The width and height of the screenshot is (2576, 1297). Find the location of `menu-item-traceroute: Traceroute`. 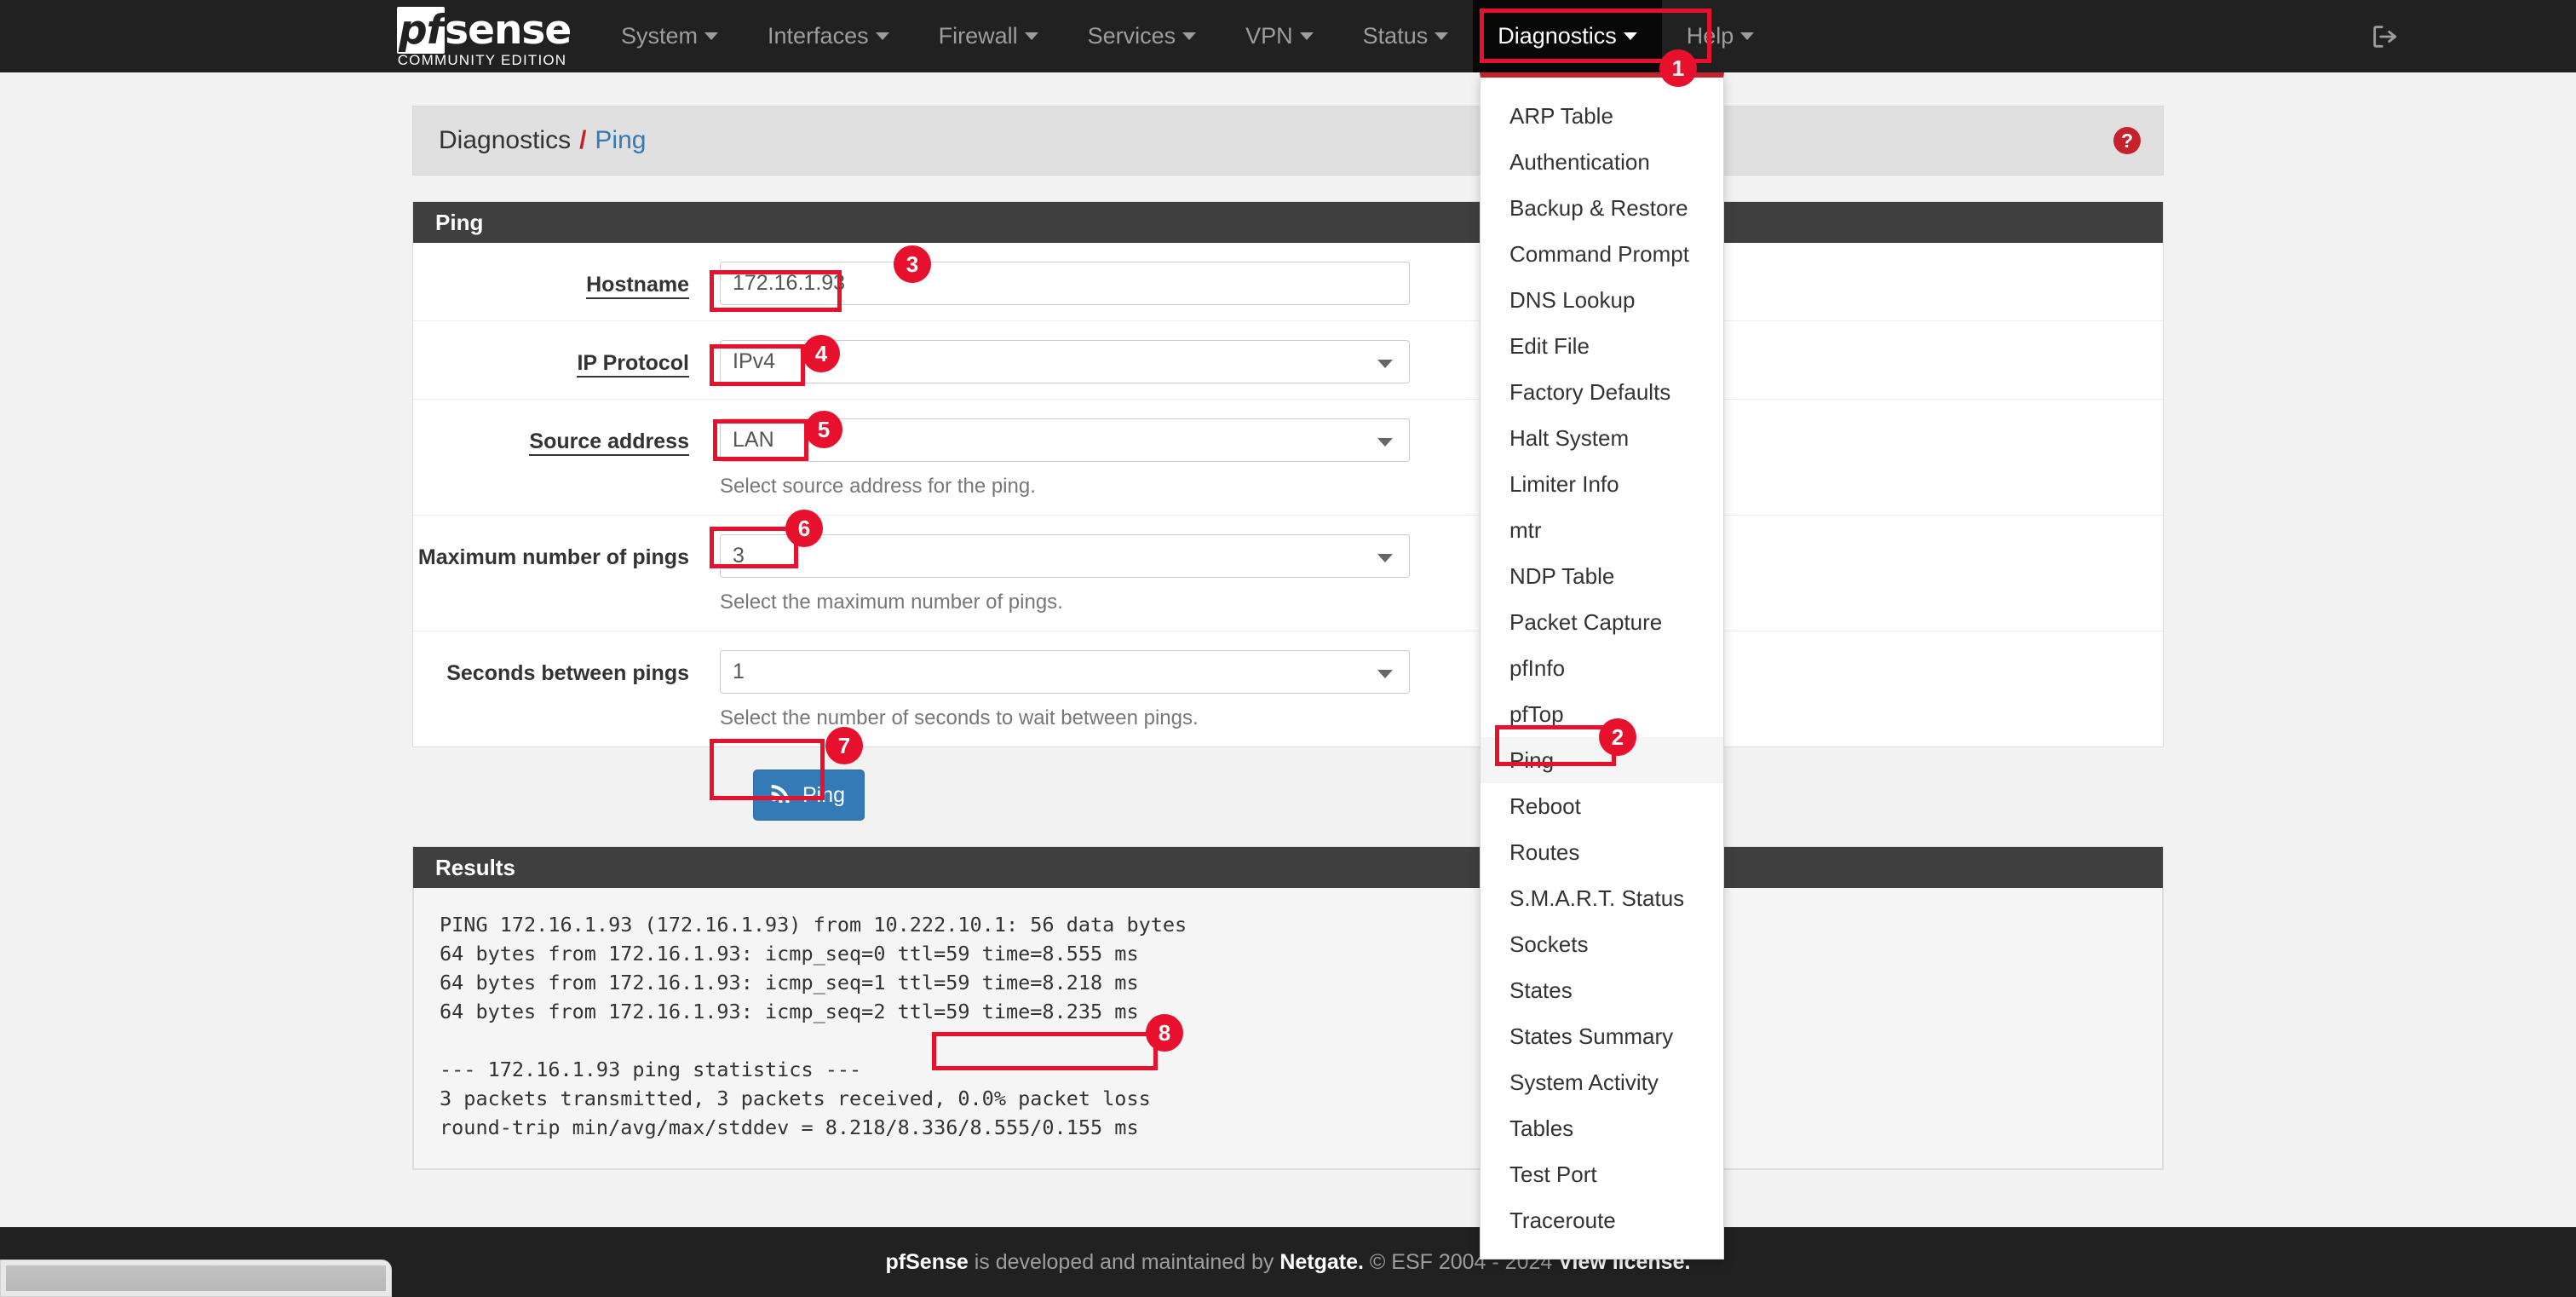

menu-item-traceroute: Traceroute is located at coordinates (1602, 1220).